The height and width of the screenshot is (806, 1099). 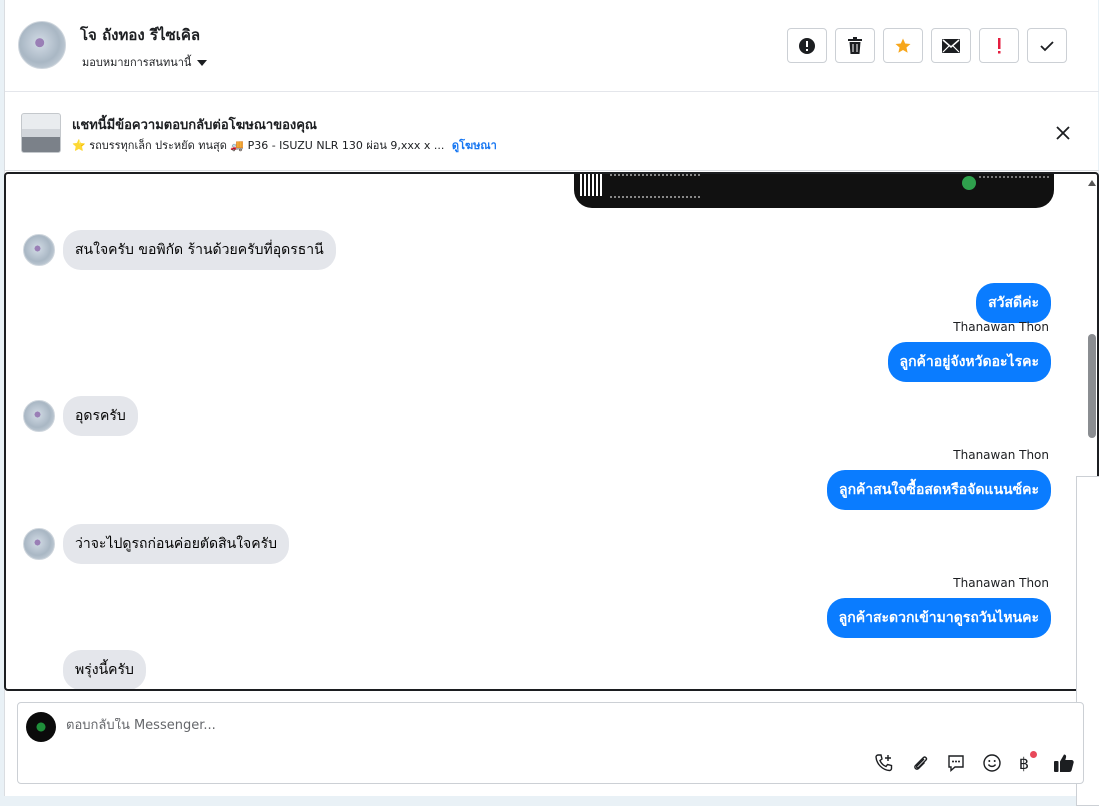 What do you see at coordinates (974, 762) in the screenshot?
I see `composer-tools: ฿` at bounding box center [974, 762].